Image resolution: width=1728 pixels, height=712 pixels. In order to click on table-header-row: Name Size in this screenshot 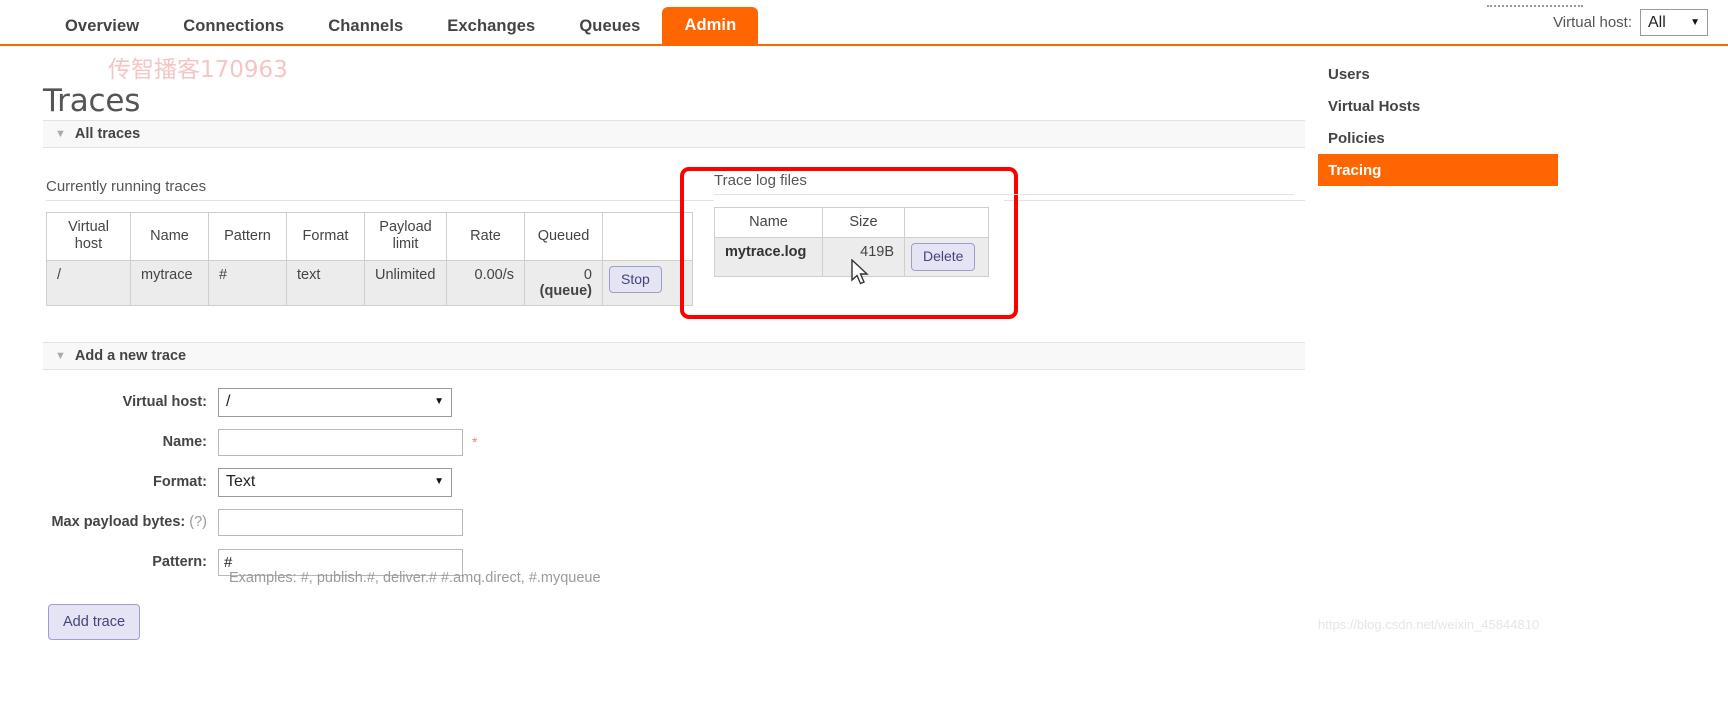, I will do `click(851, 222)`.